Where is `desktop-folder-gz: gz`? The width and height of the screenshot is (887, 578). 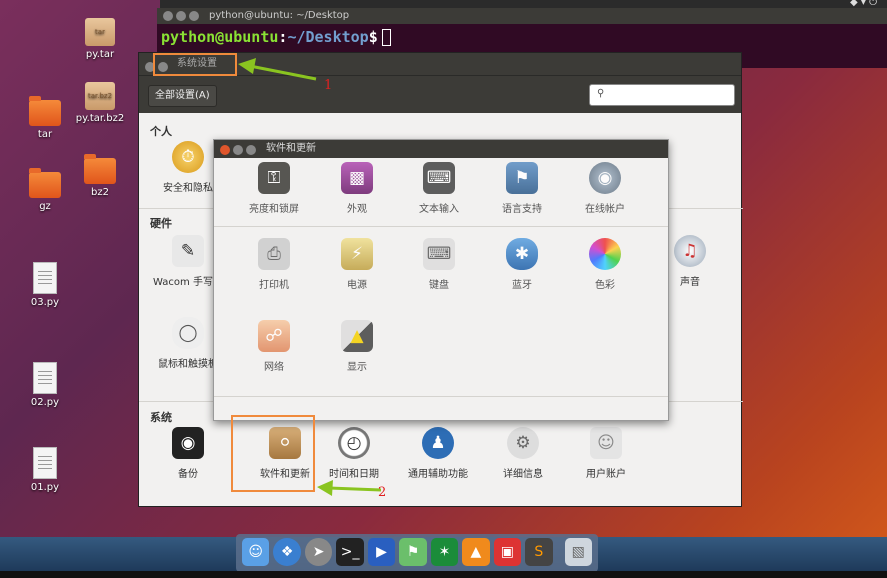
desktop-folder-gz: gz is located at coordinates (45, 190).